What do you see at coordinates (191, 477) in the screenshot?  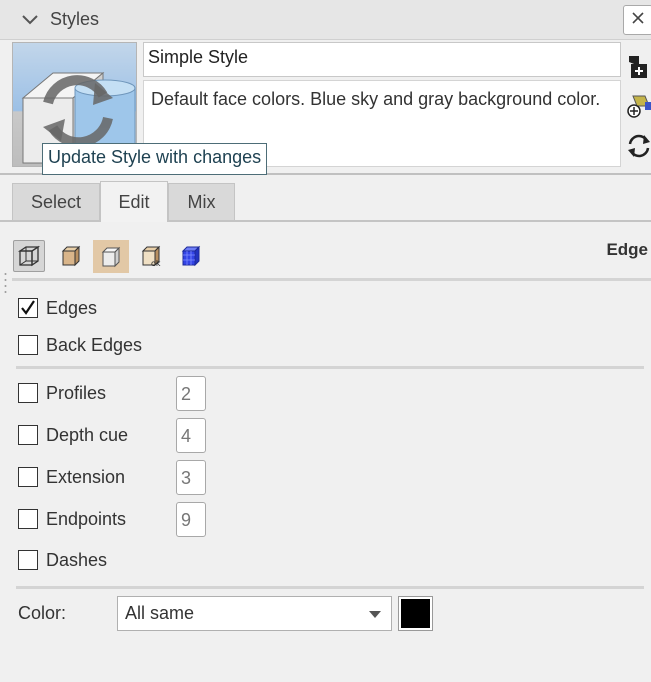 I see `extension-input: 3` at bounding box center [191, 477].